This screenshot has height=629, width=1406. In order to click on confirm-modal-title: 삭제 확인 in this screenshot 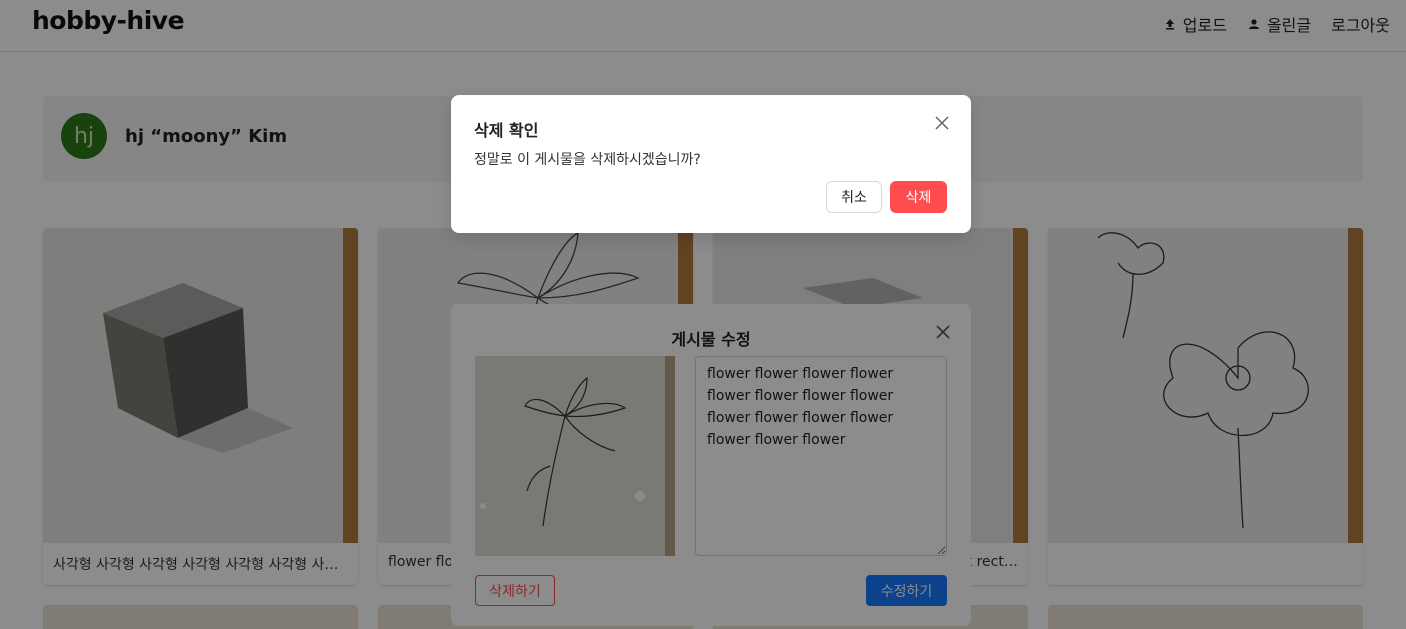, I will do `click(506, 130)`.